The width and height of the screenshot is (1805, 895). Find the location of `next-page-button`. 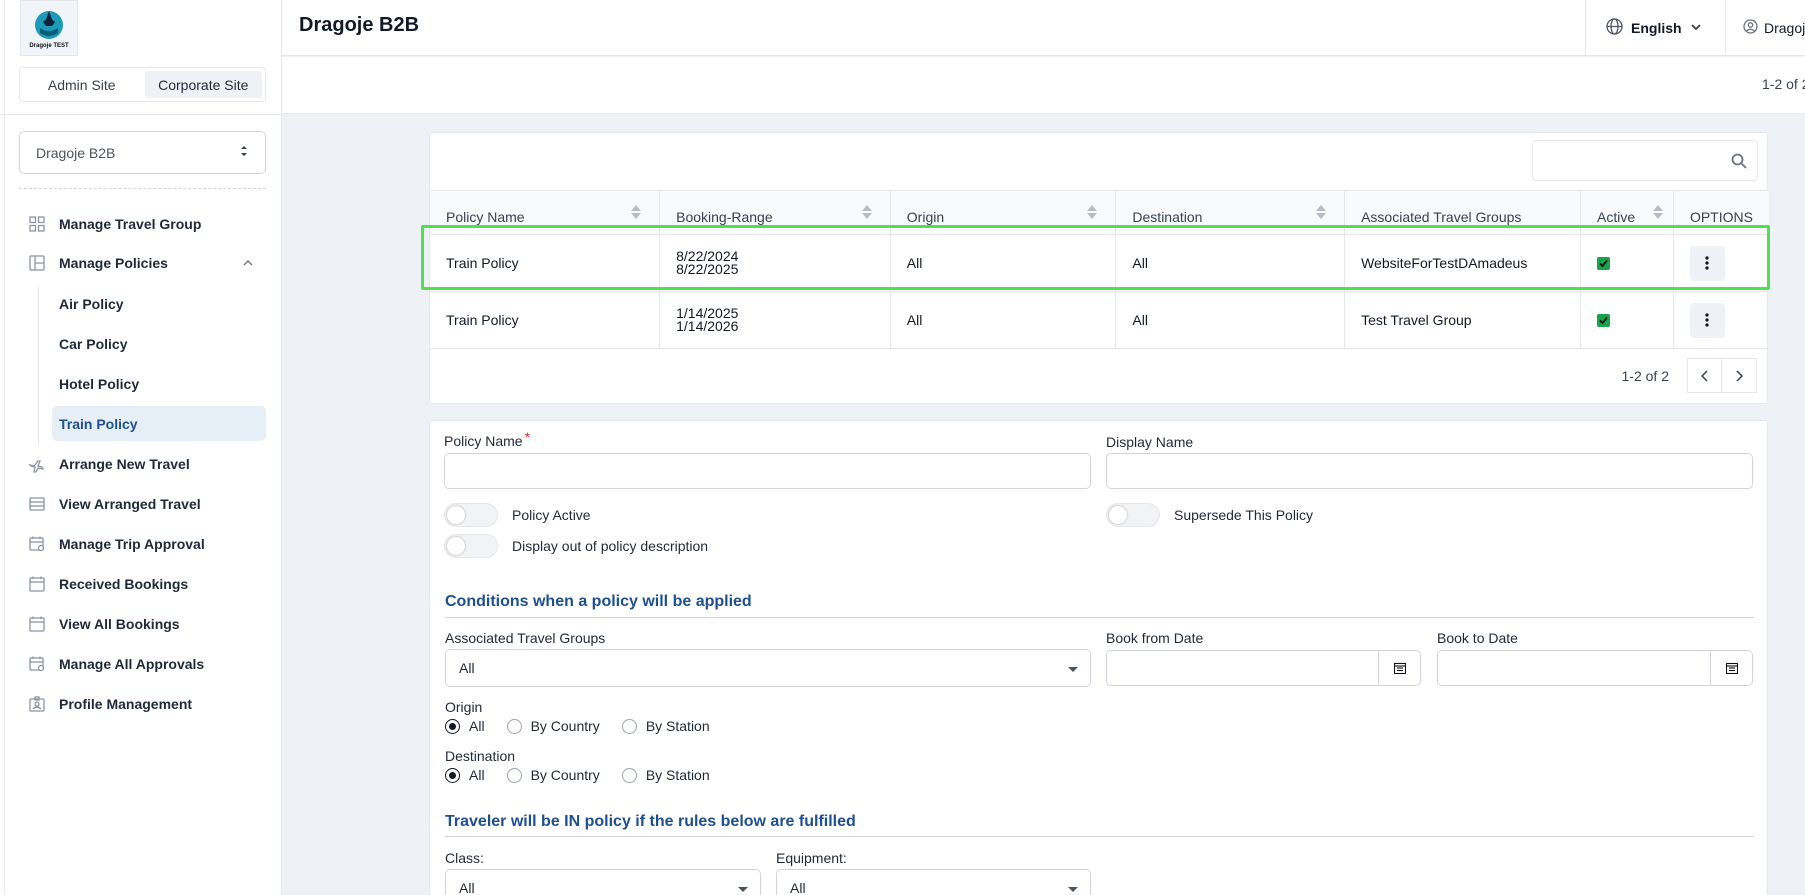

next-page-button is located at coordinates (1739, 375).